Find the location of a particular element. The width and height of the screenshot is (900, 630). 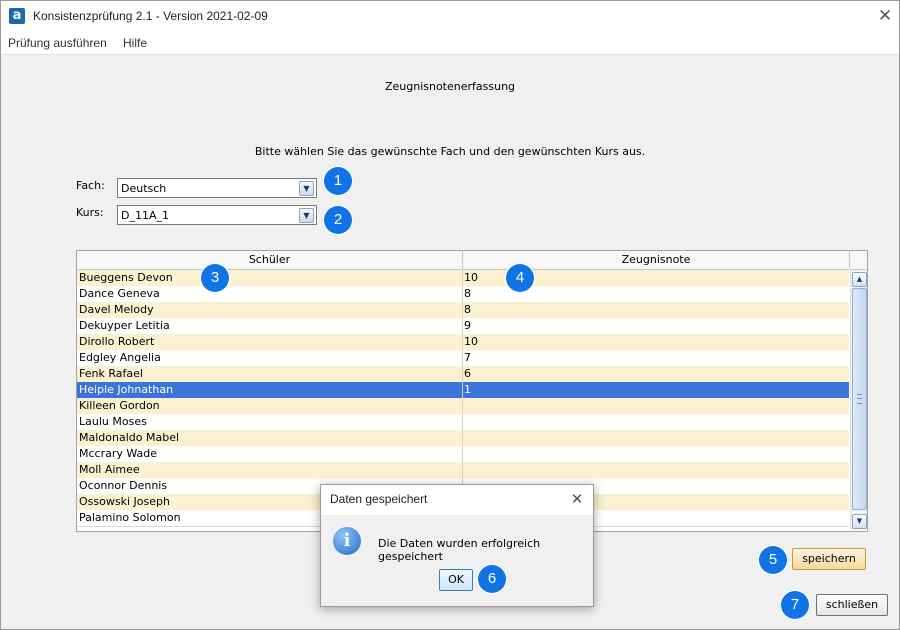

callout-badge-1: 1 is located at coordinates (338, 181).